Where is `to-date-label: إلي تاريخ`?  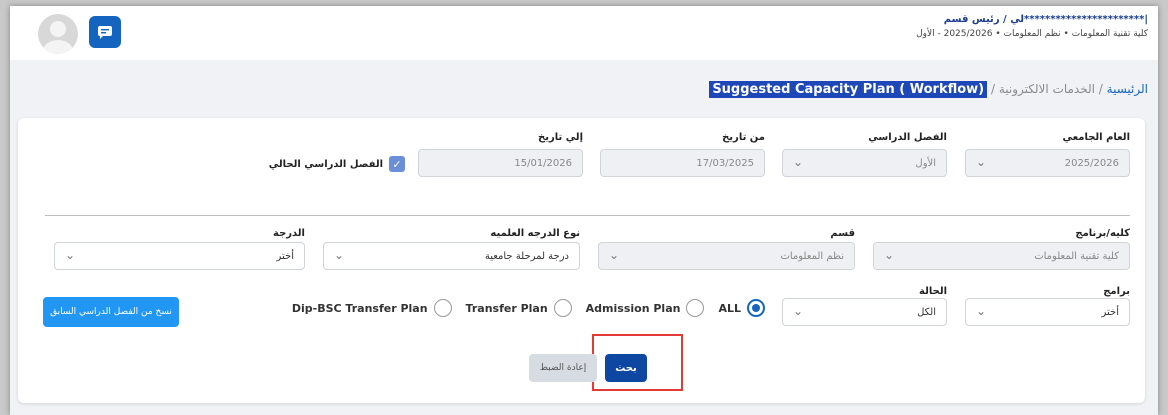 to-date-label: إلي تاريخ is located at coordinates (560, 137).